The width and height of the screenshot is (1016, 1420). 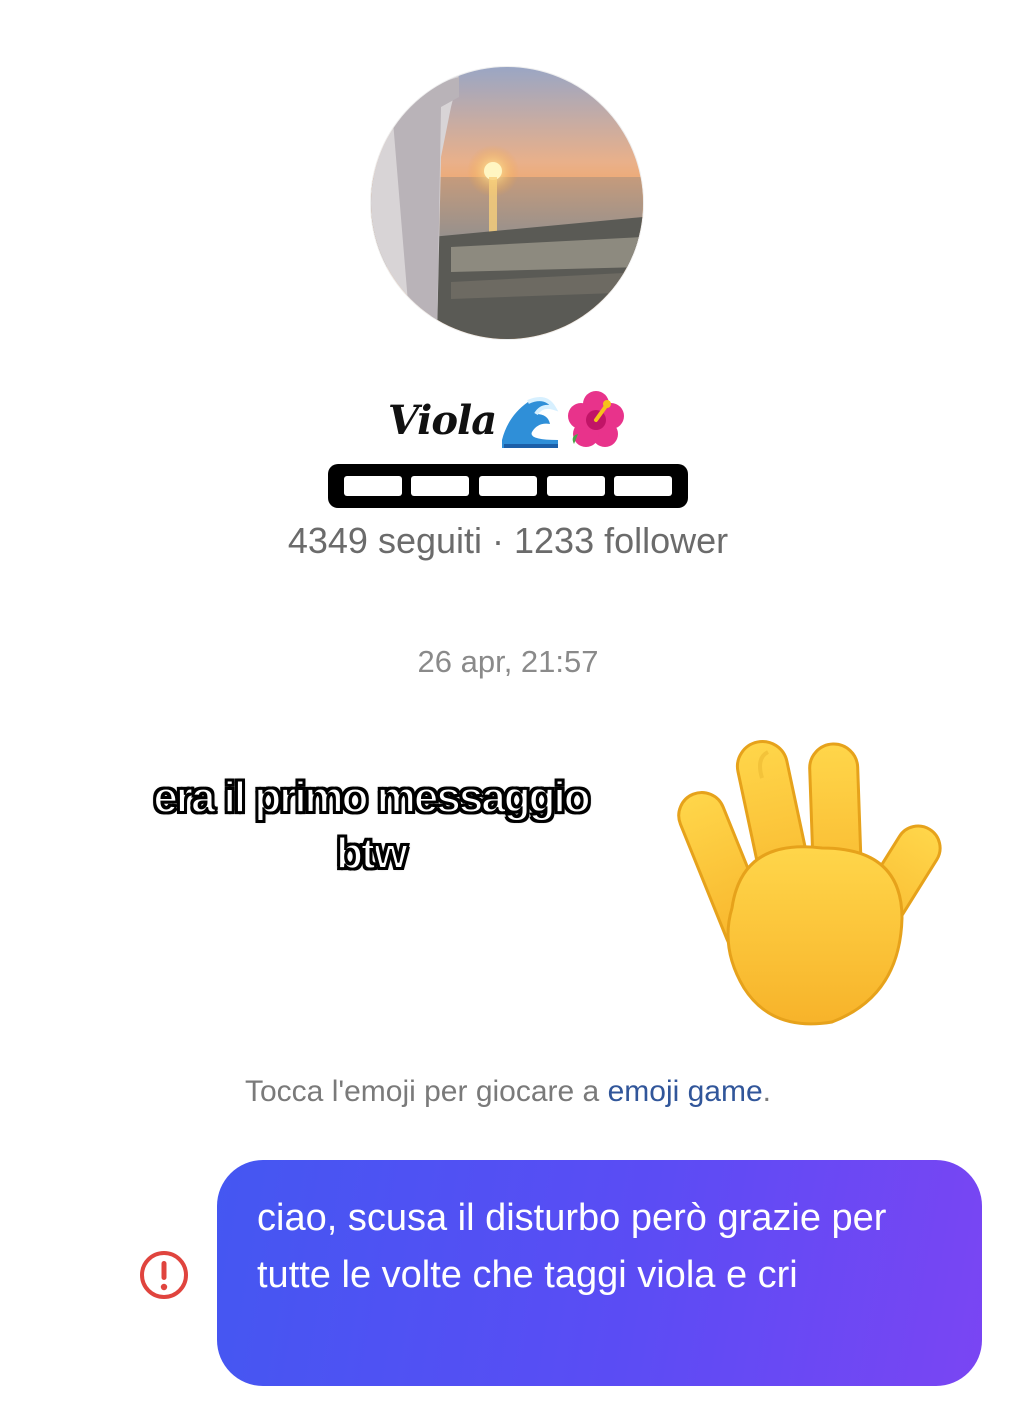 I want to click on overlay-caption-line: era il primo messaggio, so click(x=371, y=797).